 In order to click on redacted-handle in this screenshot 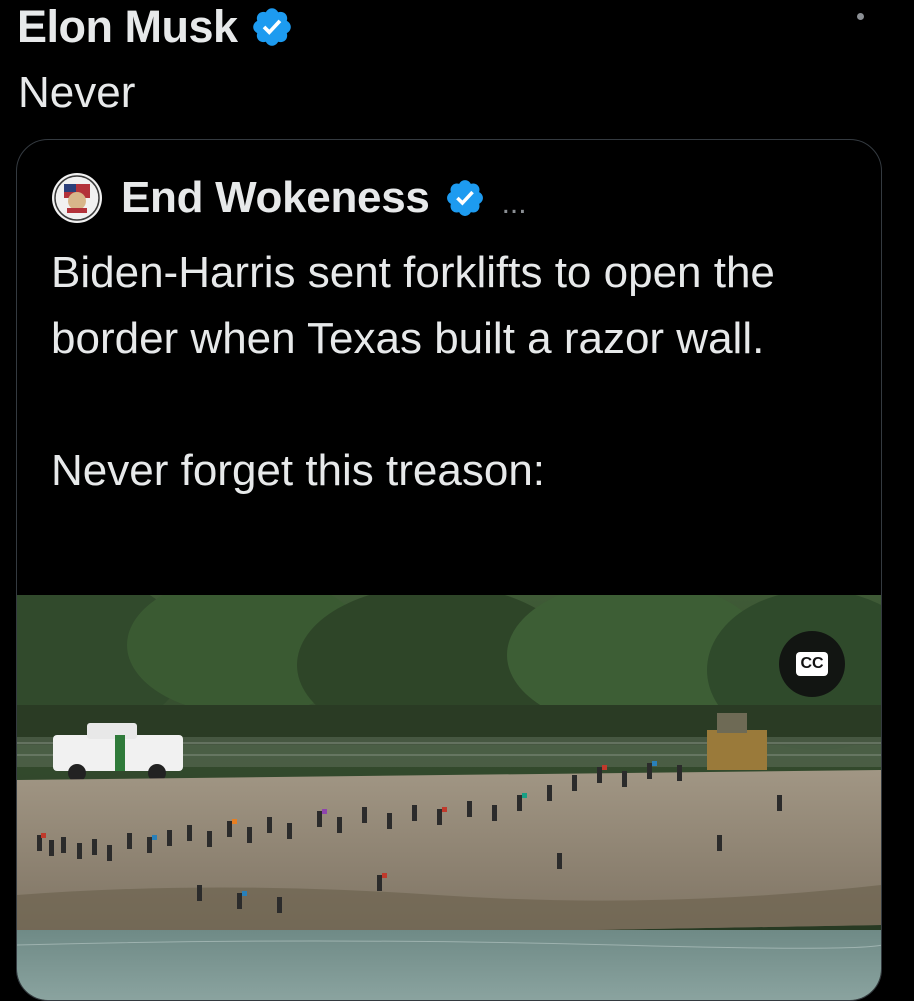, I will do `click(350, 27)`.